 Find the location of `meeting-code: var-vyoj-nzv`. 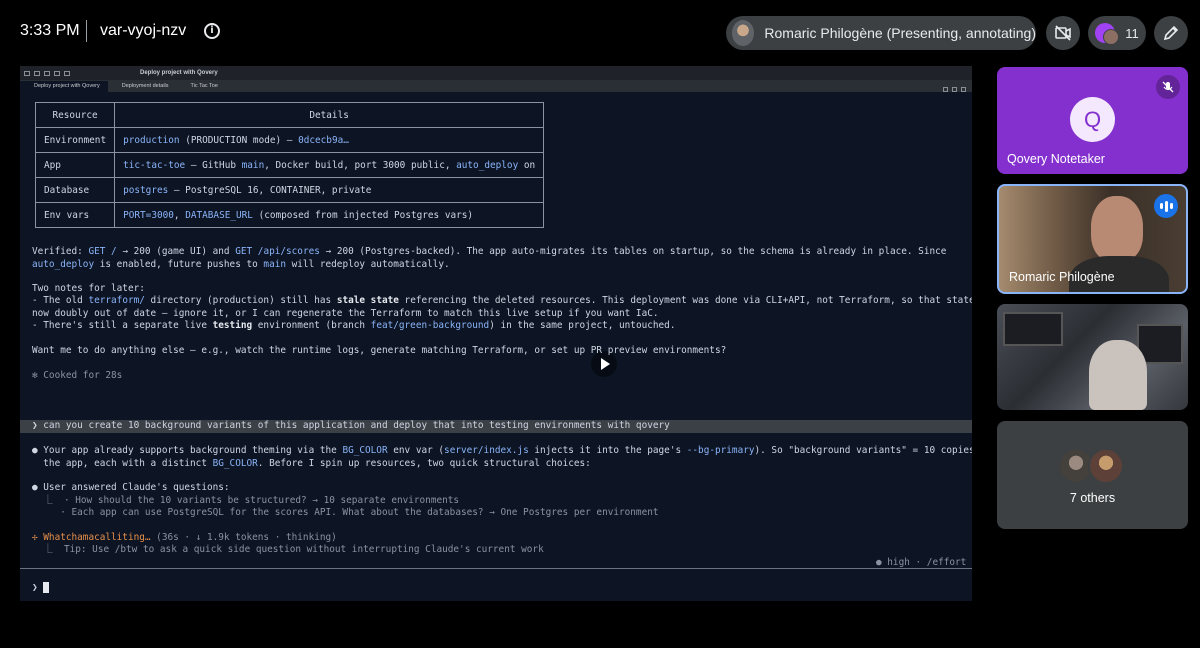

meeting-code: var-vyoj-nzv is located at coordinates (143, 30).